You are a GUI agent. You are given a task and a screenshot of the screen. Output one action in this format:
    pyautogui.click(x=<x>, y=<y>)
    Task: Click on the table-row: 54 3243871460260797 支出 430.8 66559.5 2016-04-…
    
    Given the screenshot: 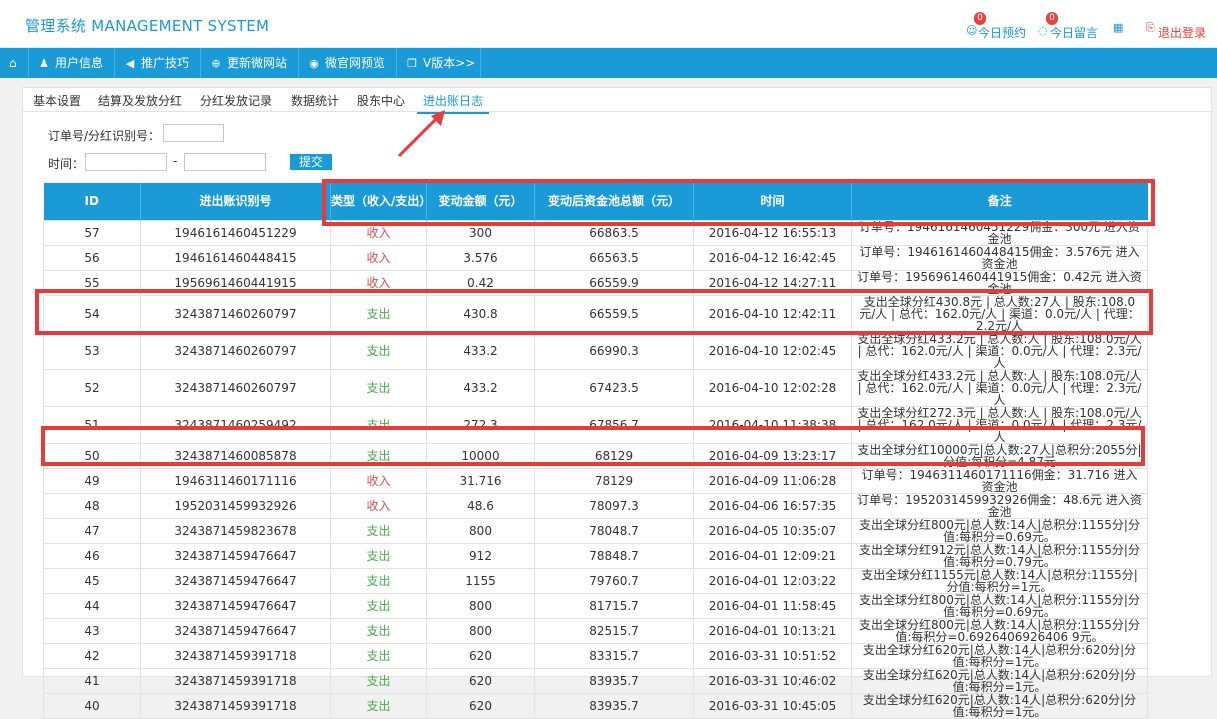 What is the action you would take?
    pyautogui.click(x=595, y=313)
    